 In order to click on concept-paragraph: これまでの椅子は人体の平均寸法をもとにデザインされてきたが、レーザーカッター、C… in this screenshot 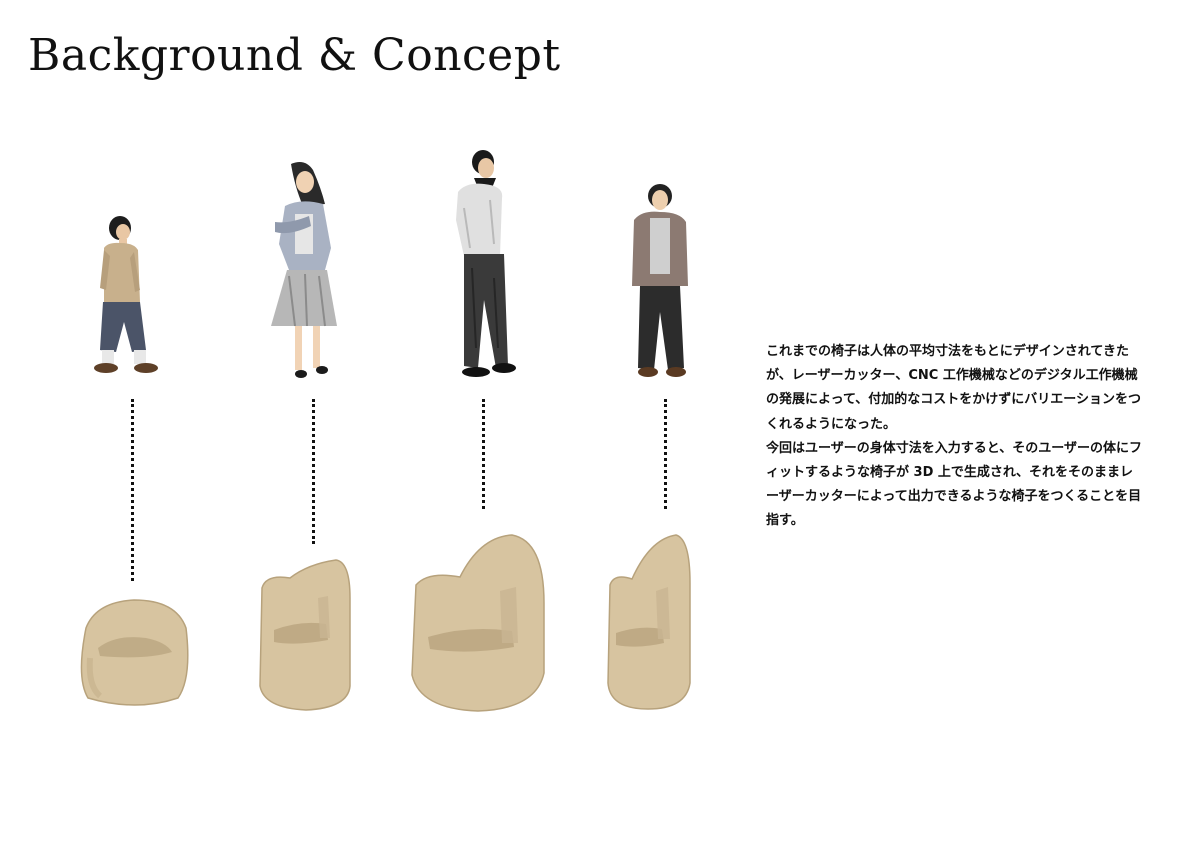, I will do `click(954, 388)`.